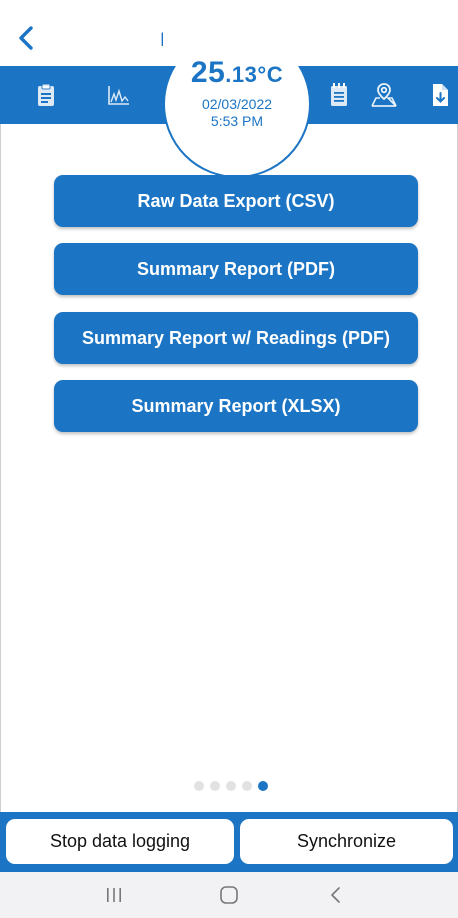 The width and height of the screenshot is (458, 918). What do you see at coordinates (346, 841) in the screenshot?
I see `synchronize-button: Synchronize` at bounding box center [346, 841].